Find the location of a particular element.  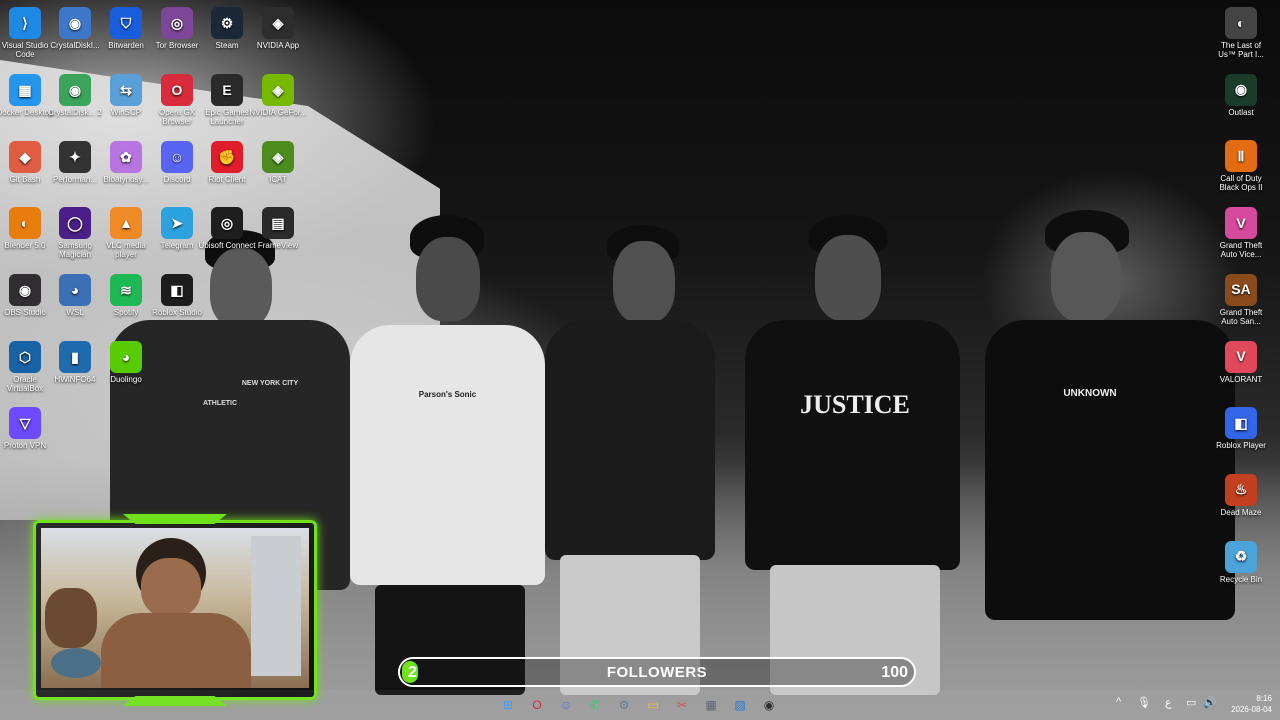

desktop-shortcut: ◯ Samsung Magician is located at coordinates (75, 231).